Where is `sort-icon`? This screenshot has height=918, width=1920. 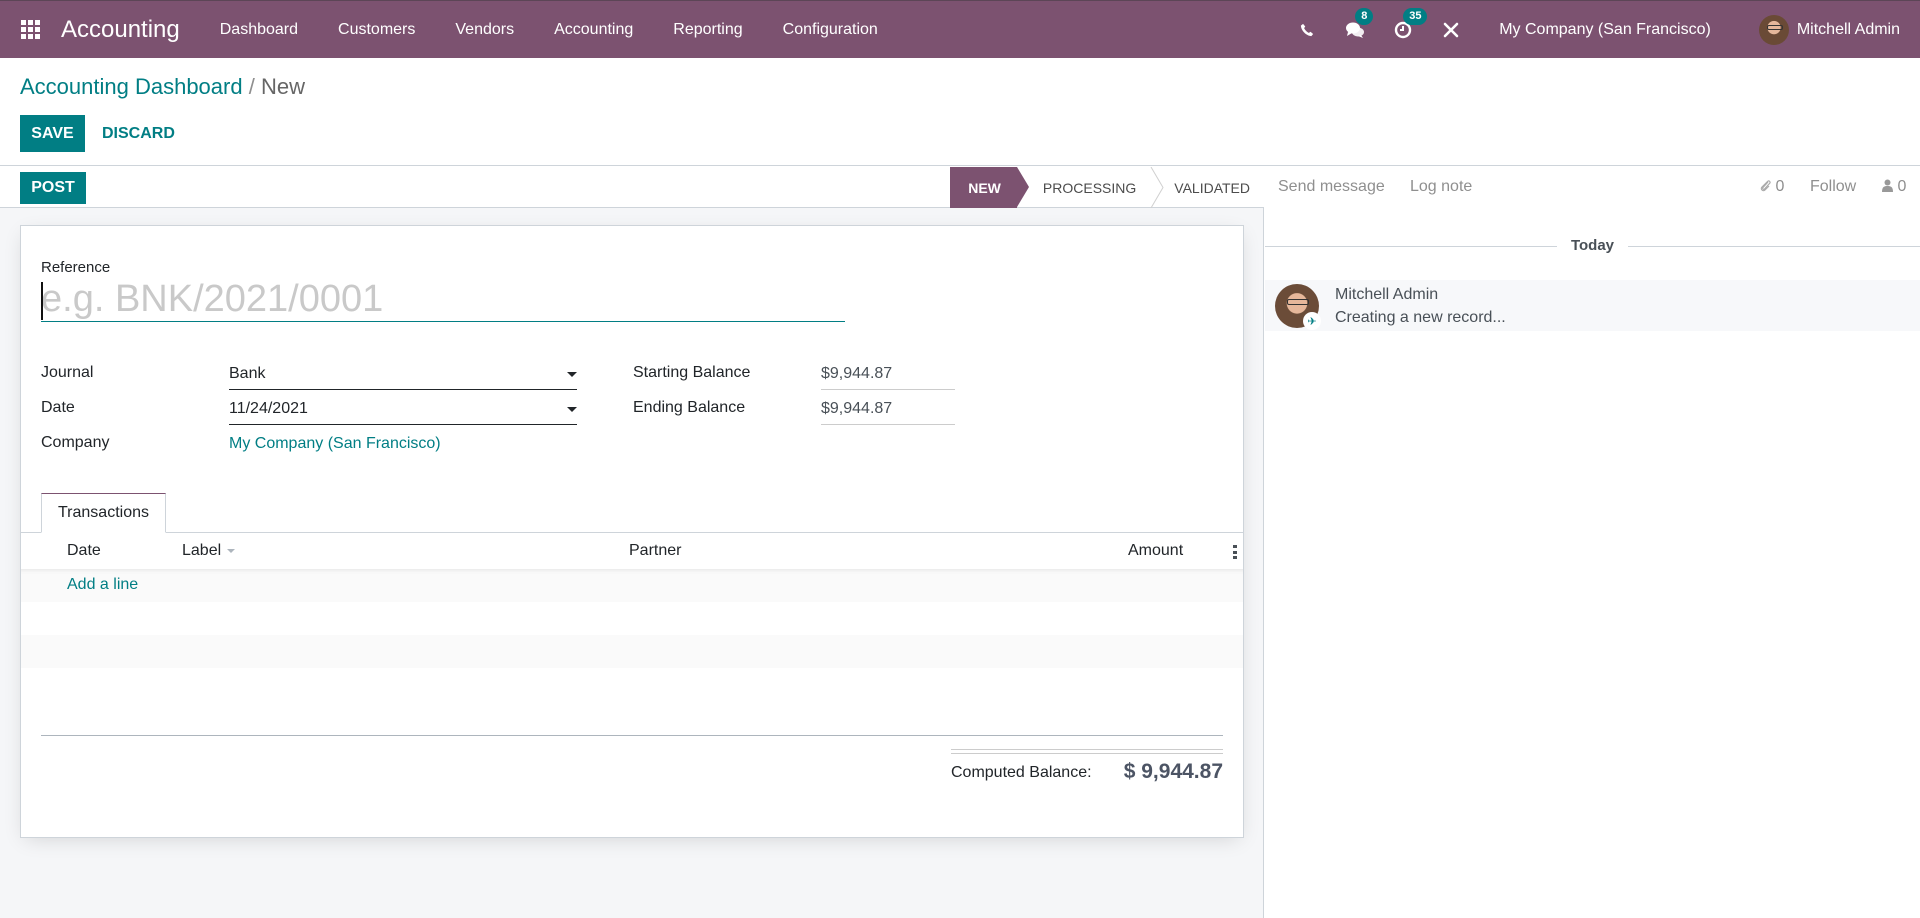 sort-icon is located at coordinates (231, 550).